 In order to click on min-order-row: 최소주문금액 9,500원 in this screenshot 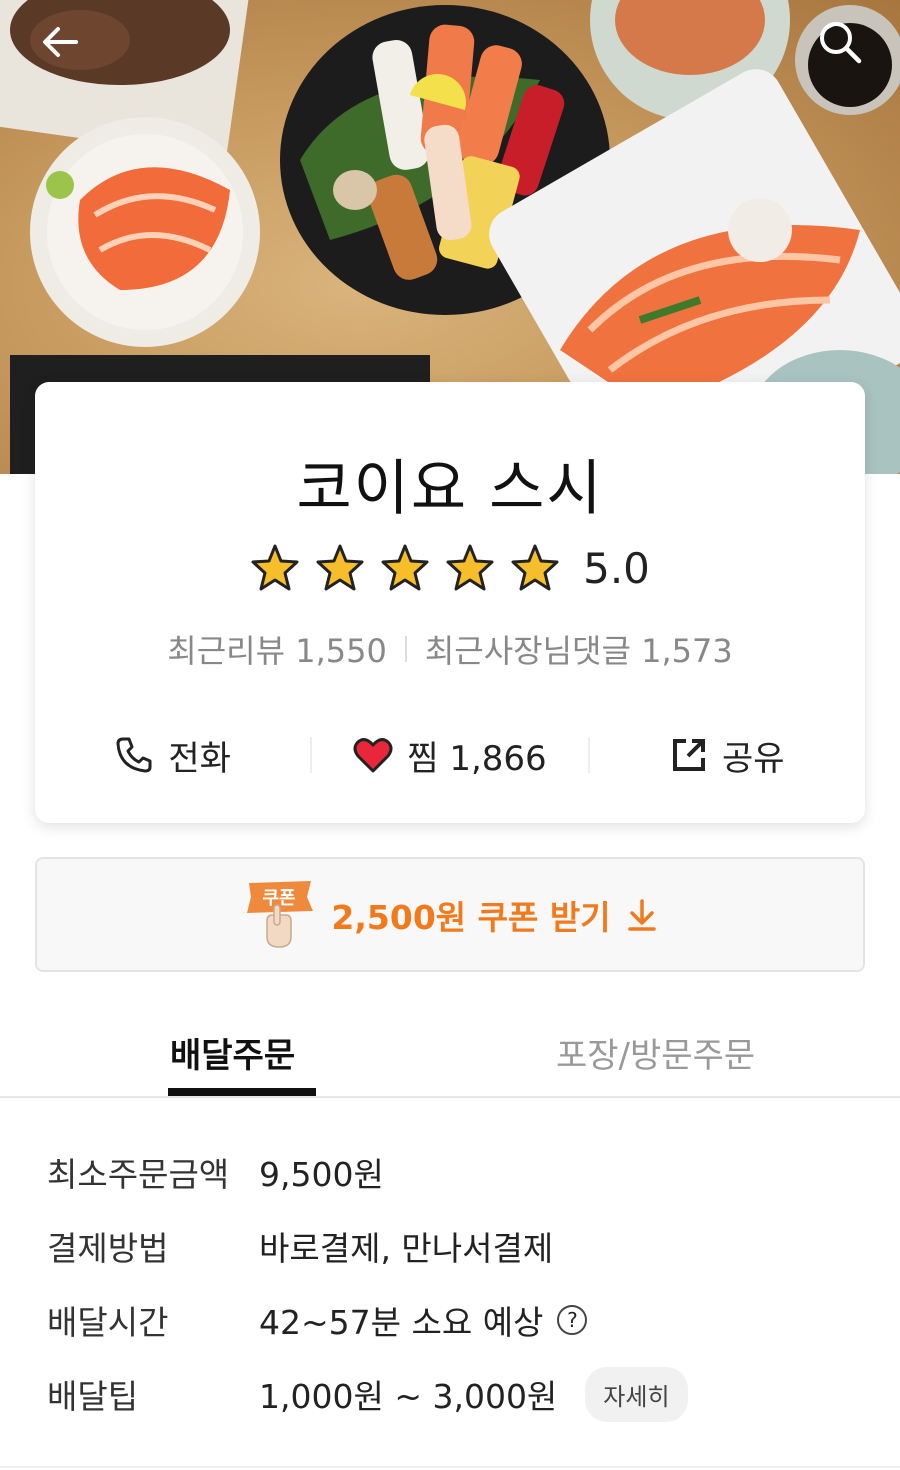, I will do `click(215, 1172)`.